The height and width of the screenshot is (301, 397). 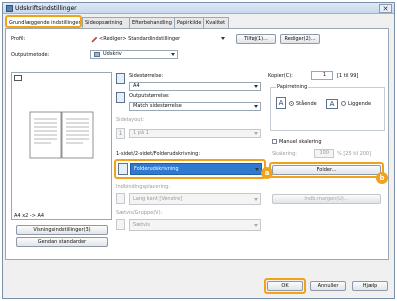 What do you see at coordinates (195, 199) in the screenshot?
I see `binding-select: Lang kant [Venstre]` at bounding box center [195, 199].